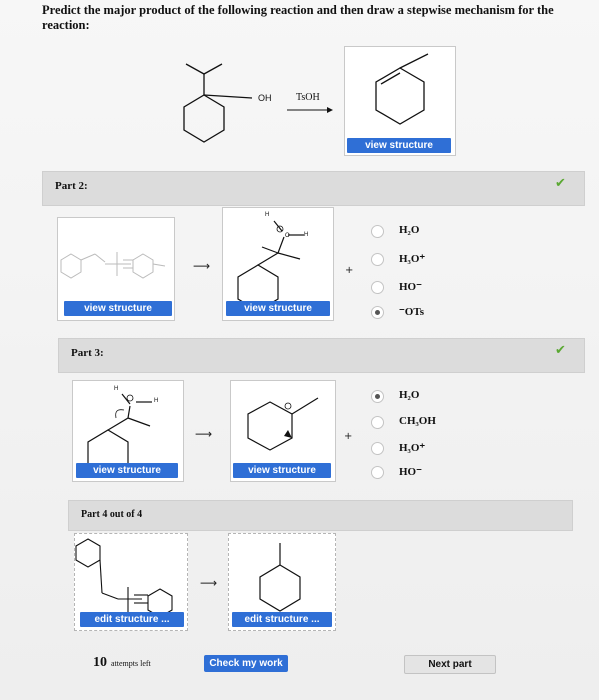 The height and width of the screenshot is (700, 599). I want to click on reactant-cyclohexanol-structure, so click(218, 103).